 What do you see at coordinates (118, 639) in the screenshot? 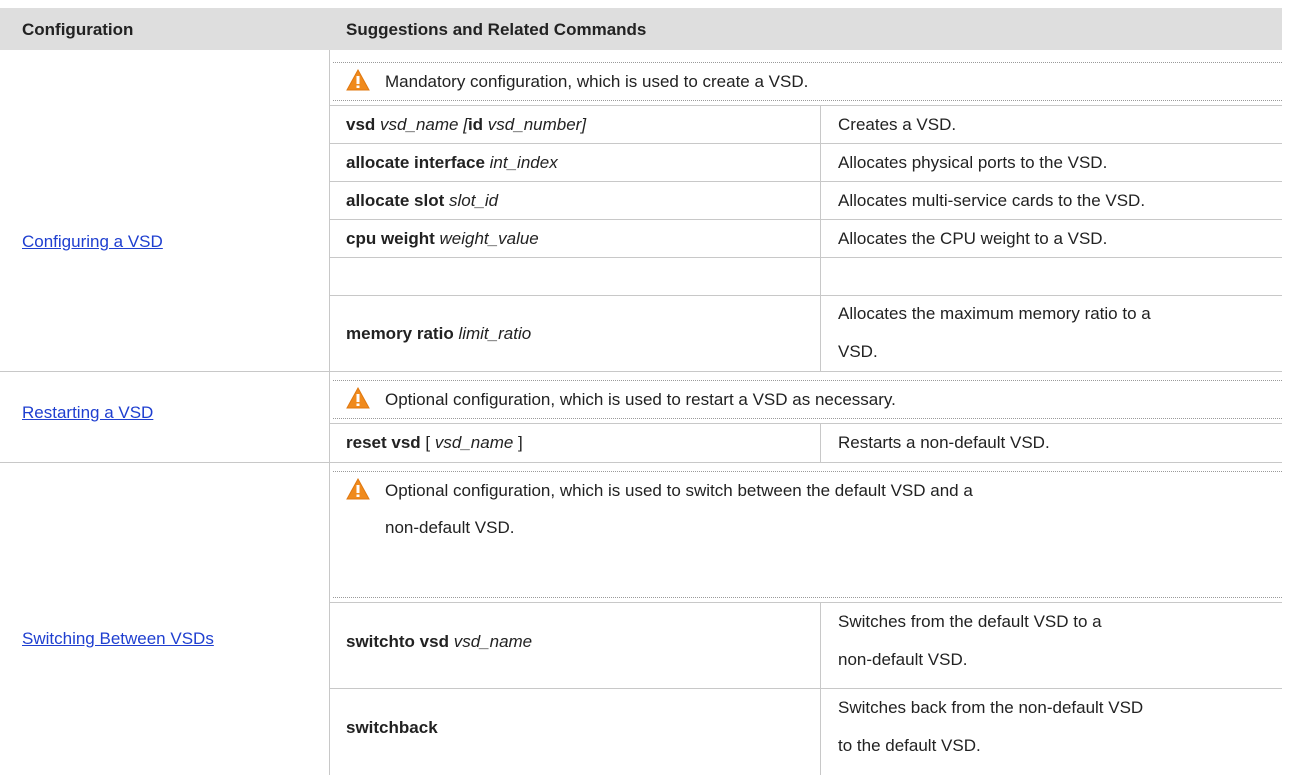
I see `link-switching-vsds: Switching Between VSDs` at bounding box center [118, 639].